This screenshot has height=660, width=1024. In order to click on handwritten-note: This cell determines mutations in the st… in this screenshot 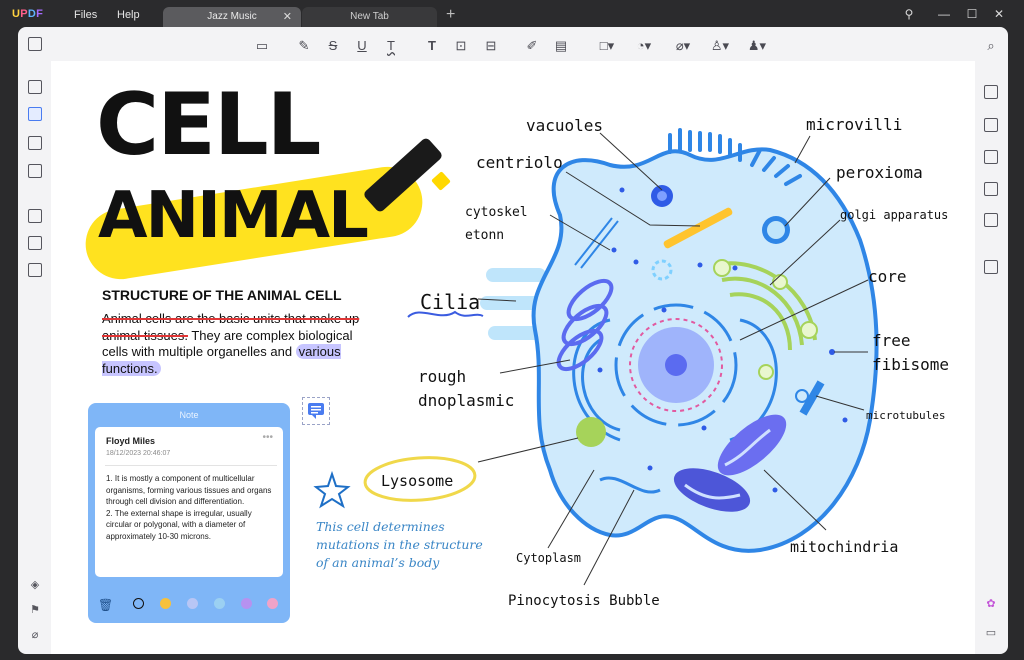, I will do `click(399, 544)`.